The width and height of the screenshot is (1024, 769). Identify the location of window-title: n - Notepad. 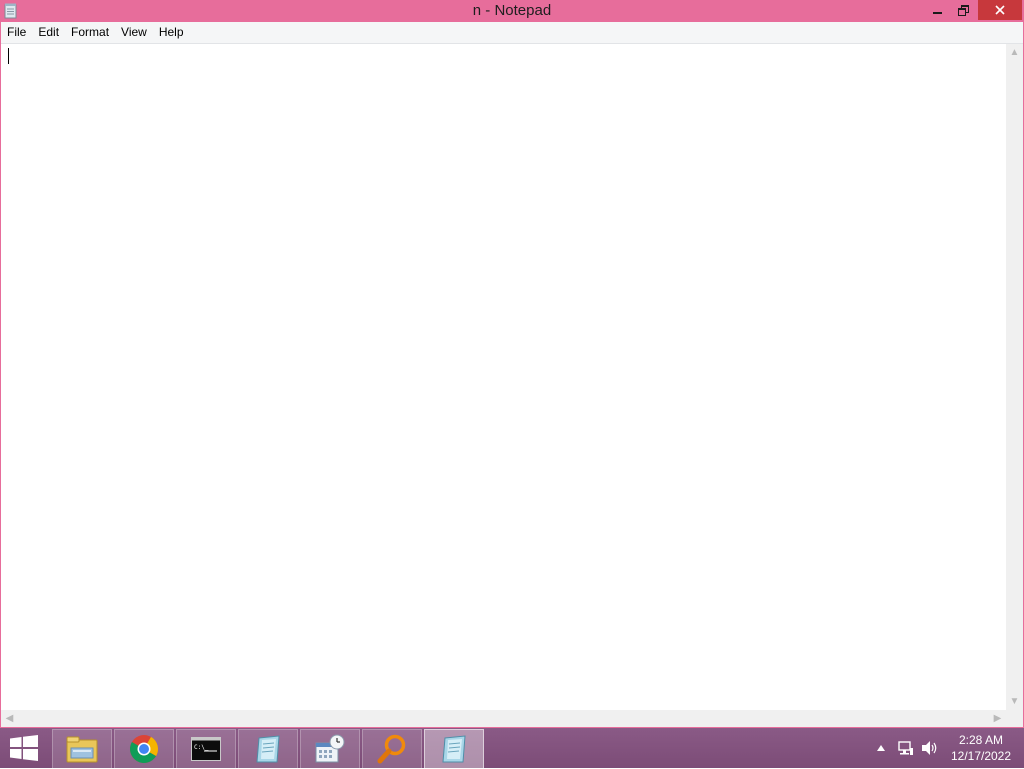
(512, 10).